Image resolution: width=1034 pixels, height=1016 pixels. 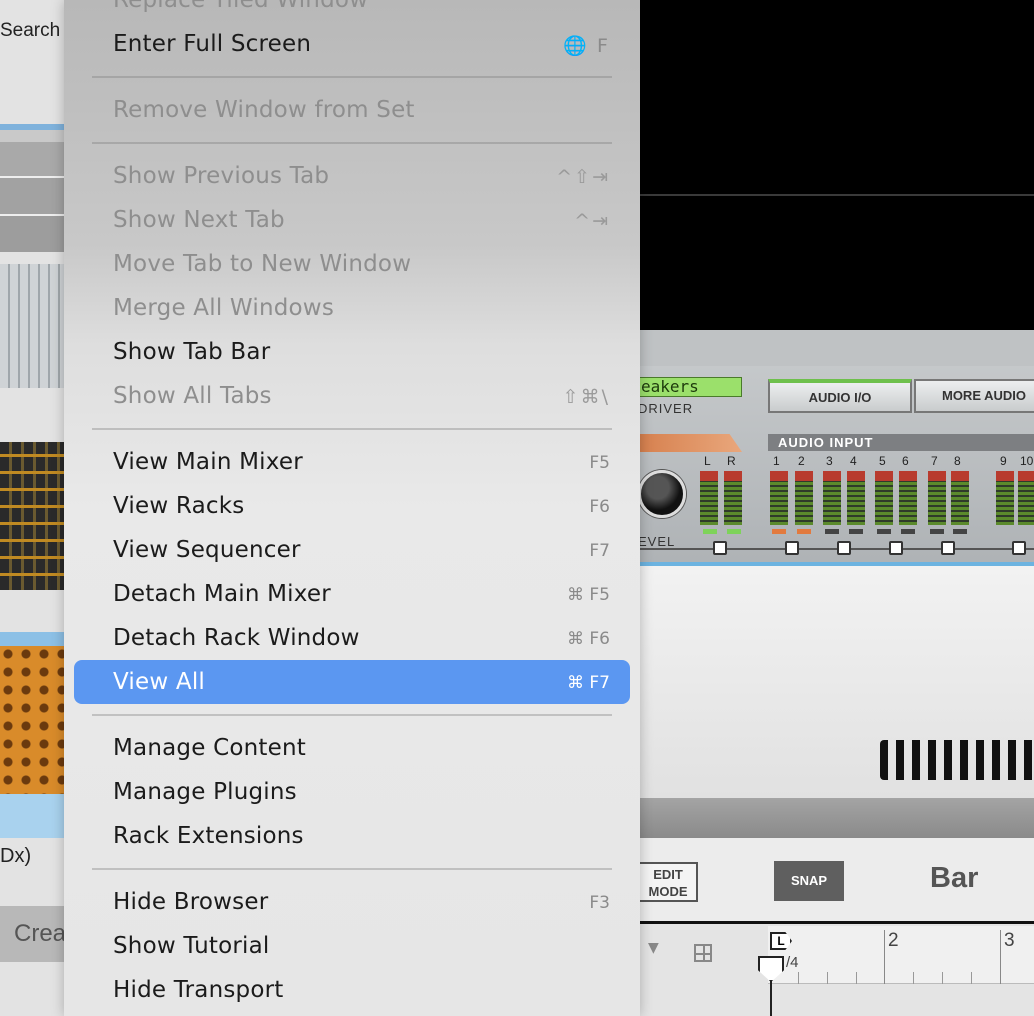 What do you see at coordinates (840, 396) in the screenshot?
I see `audio-io-button: AUDIO I/O` at bounding box center [840, 396].